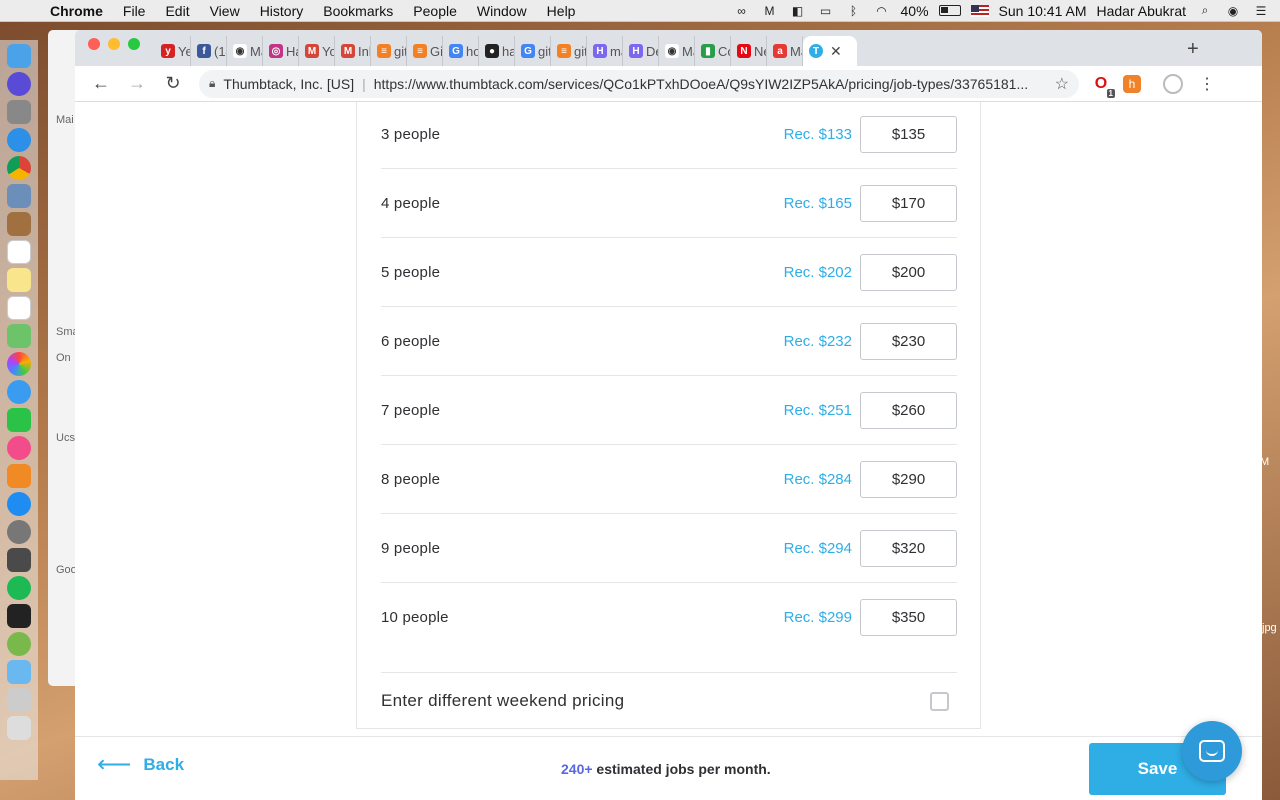 This screenshot has height=800, width=1280. I want to click on menu-help: Help, so click(561, 11).